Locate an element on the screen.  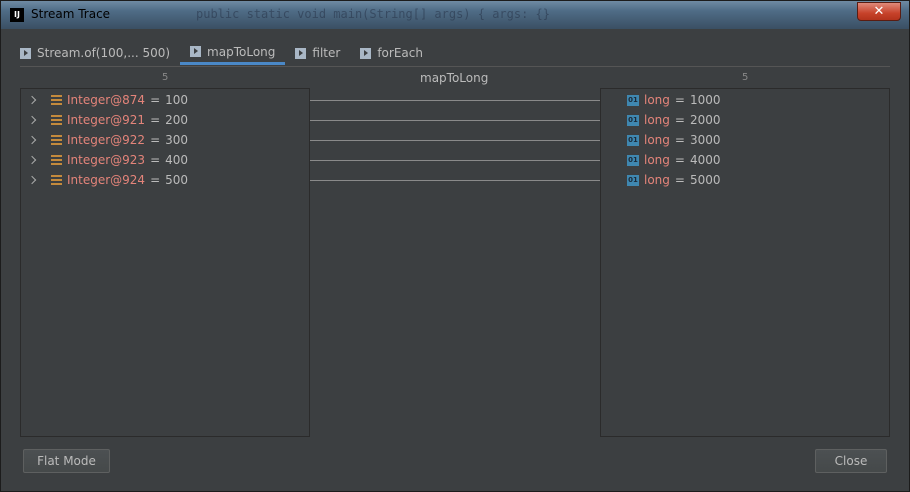
list-item: 01 long = 1000 is located at coordinates (674, 100).